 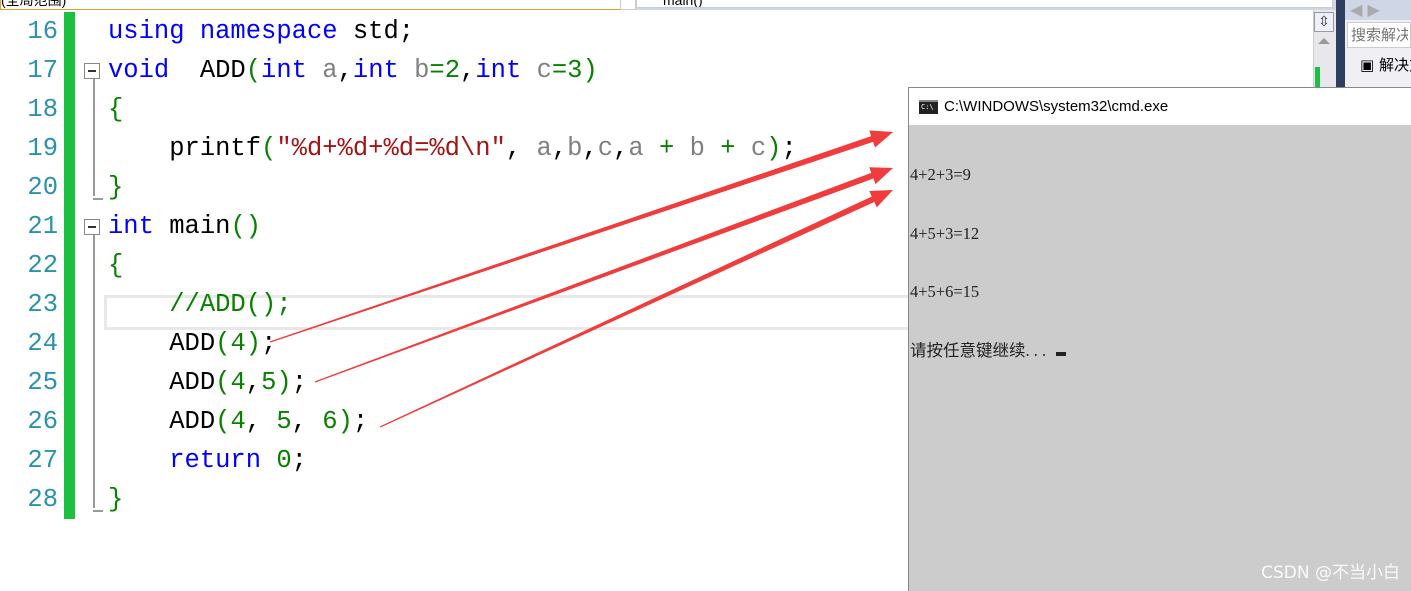 I want to click on line-number: 23, so click(x=42, y=304).